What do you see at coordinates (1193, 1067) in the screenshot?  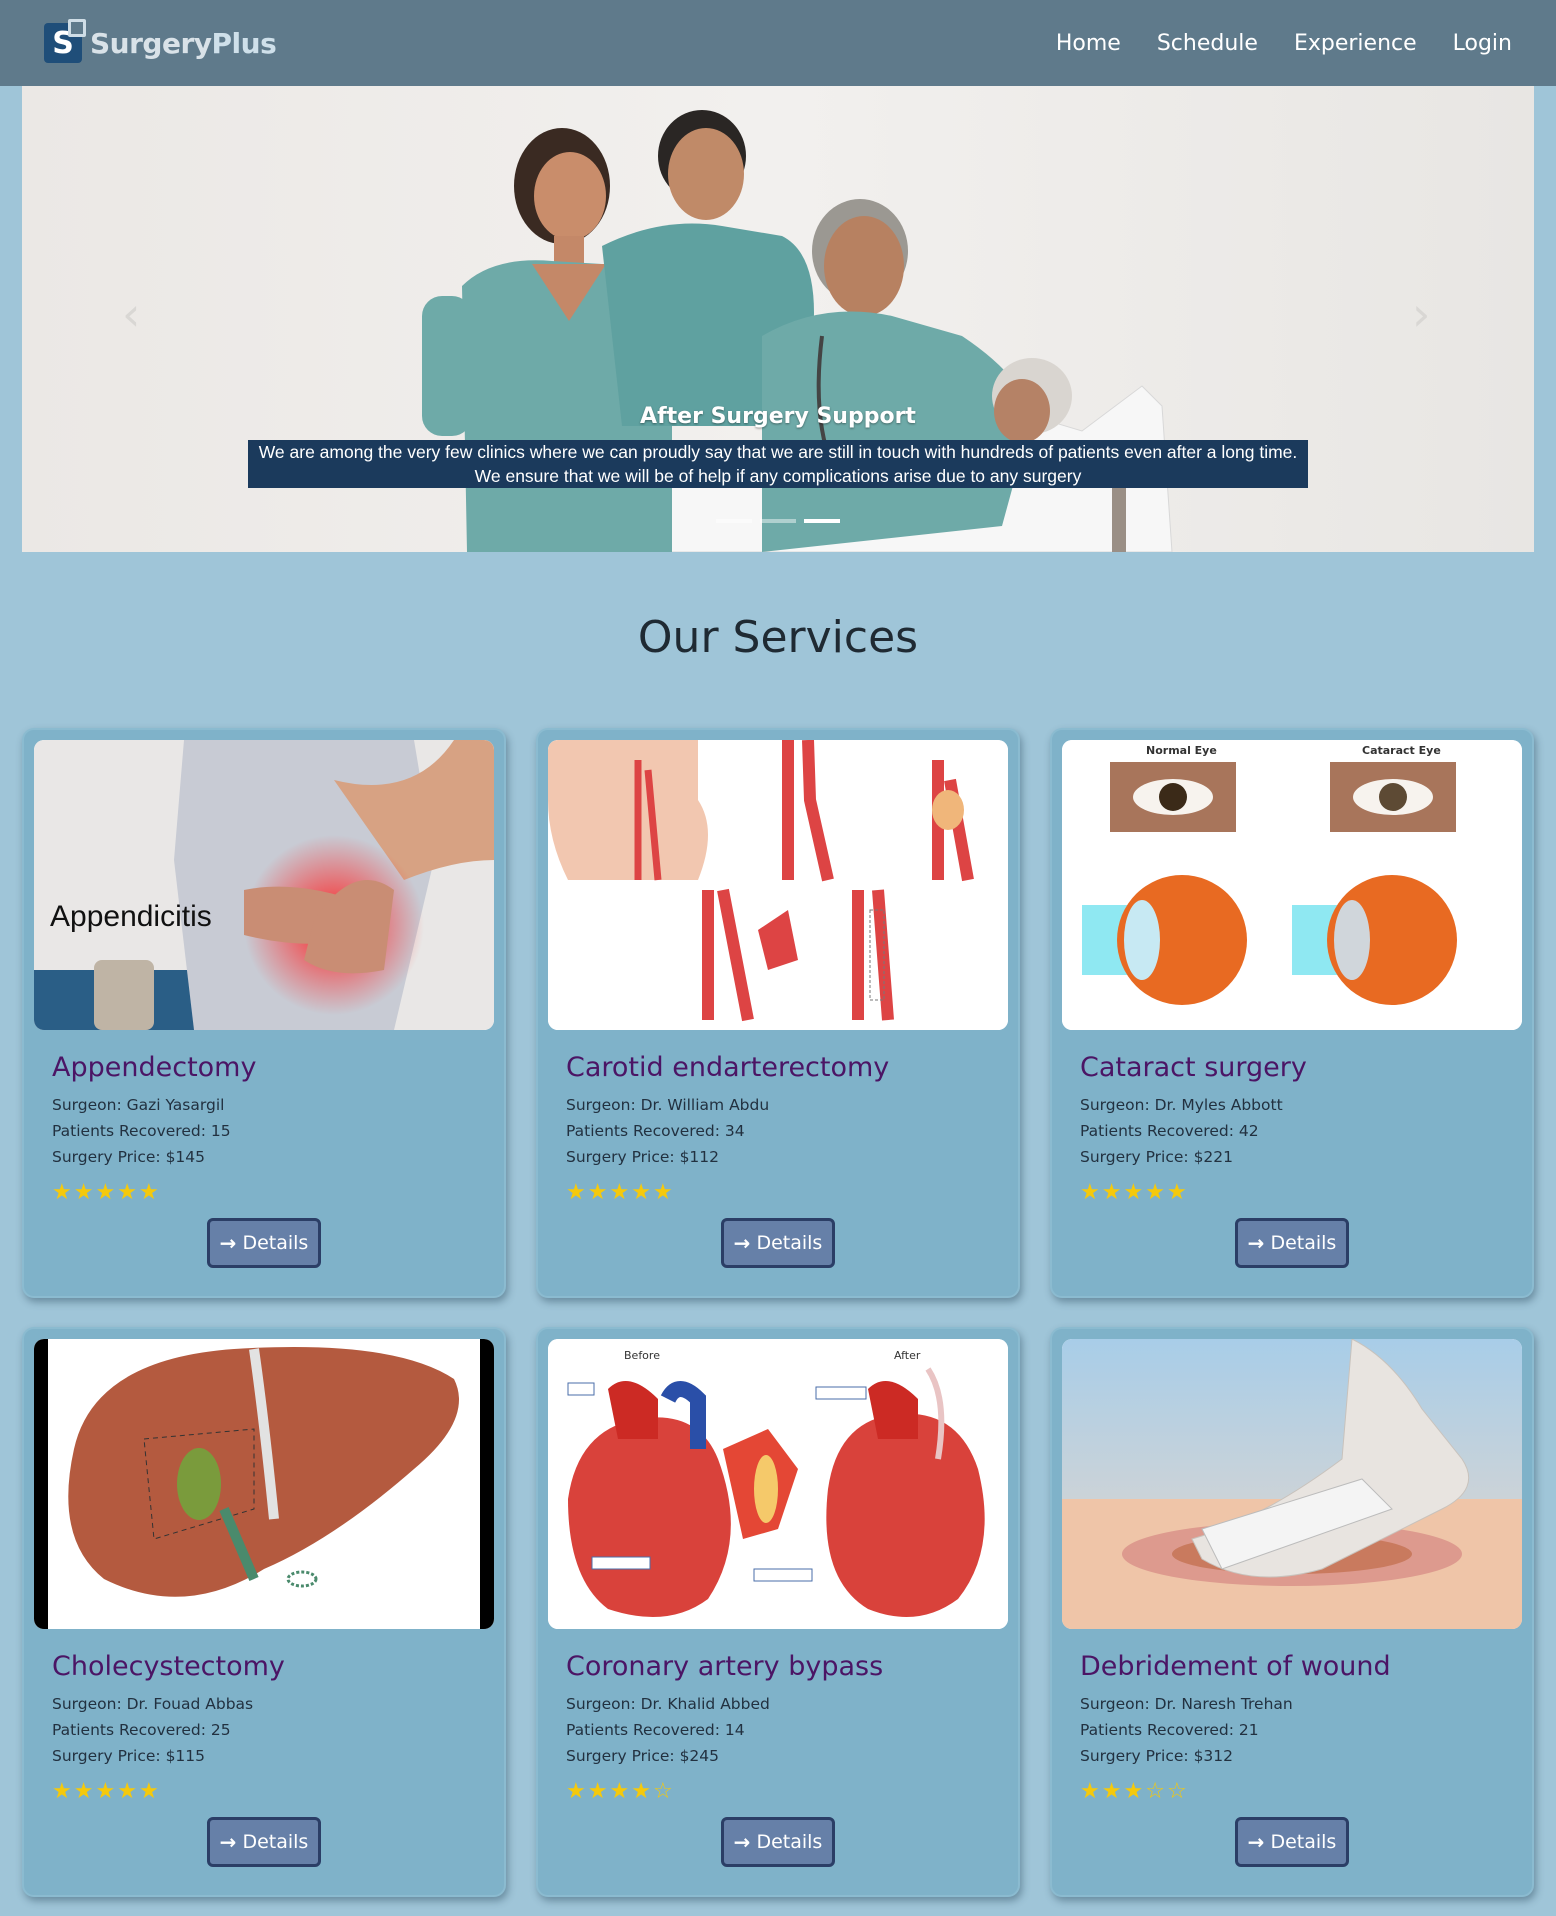 I see `service-title: Cataract surgery` at bounding box center [1193, 1067].